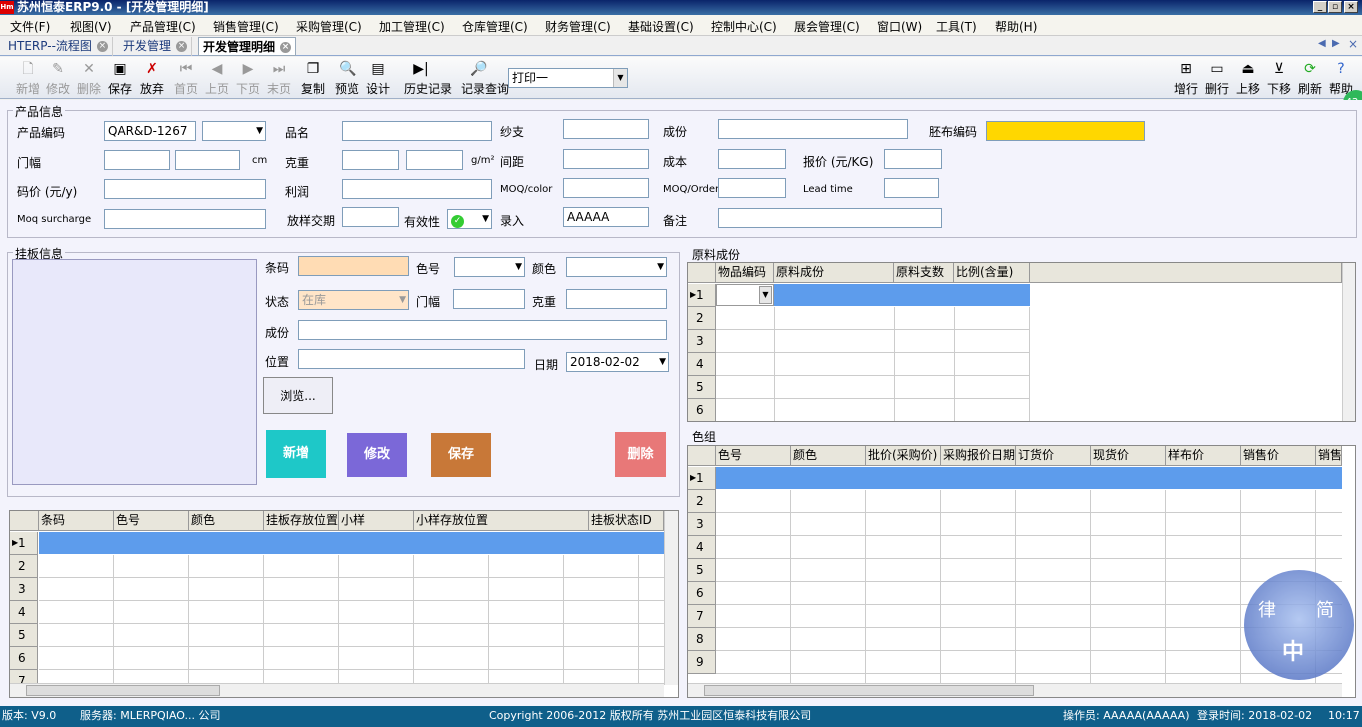  What do you see at coordinates (616, 299) in the screenshot?
I see `hang-weight-input` at bounding box center [616, 299].